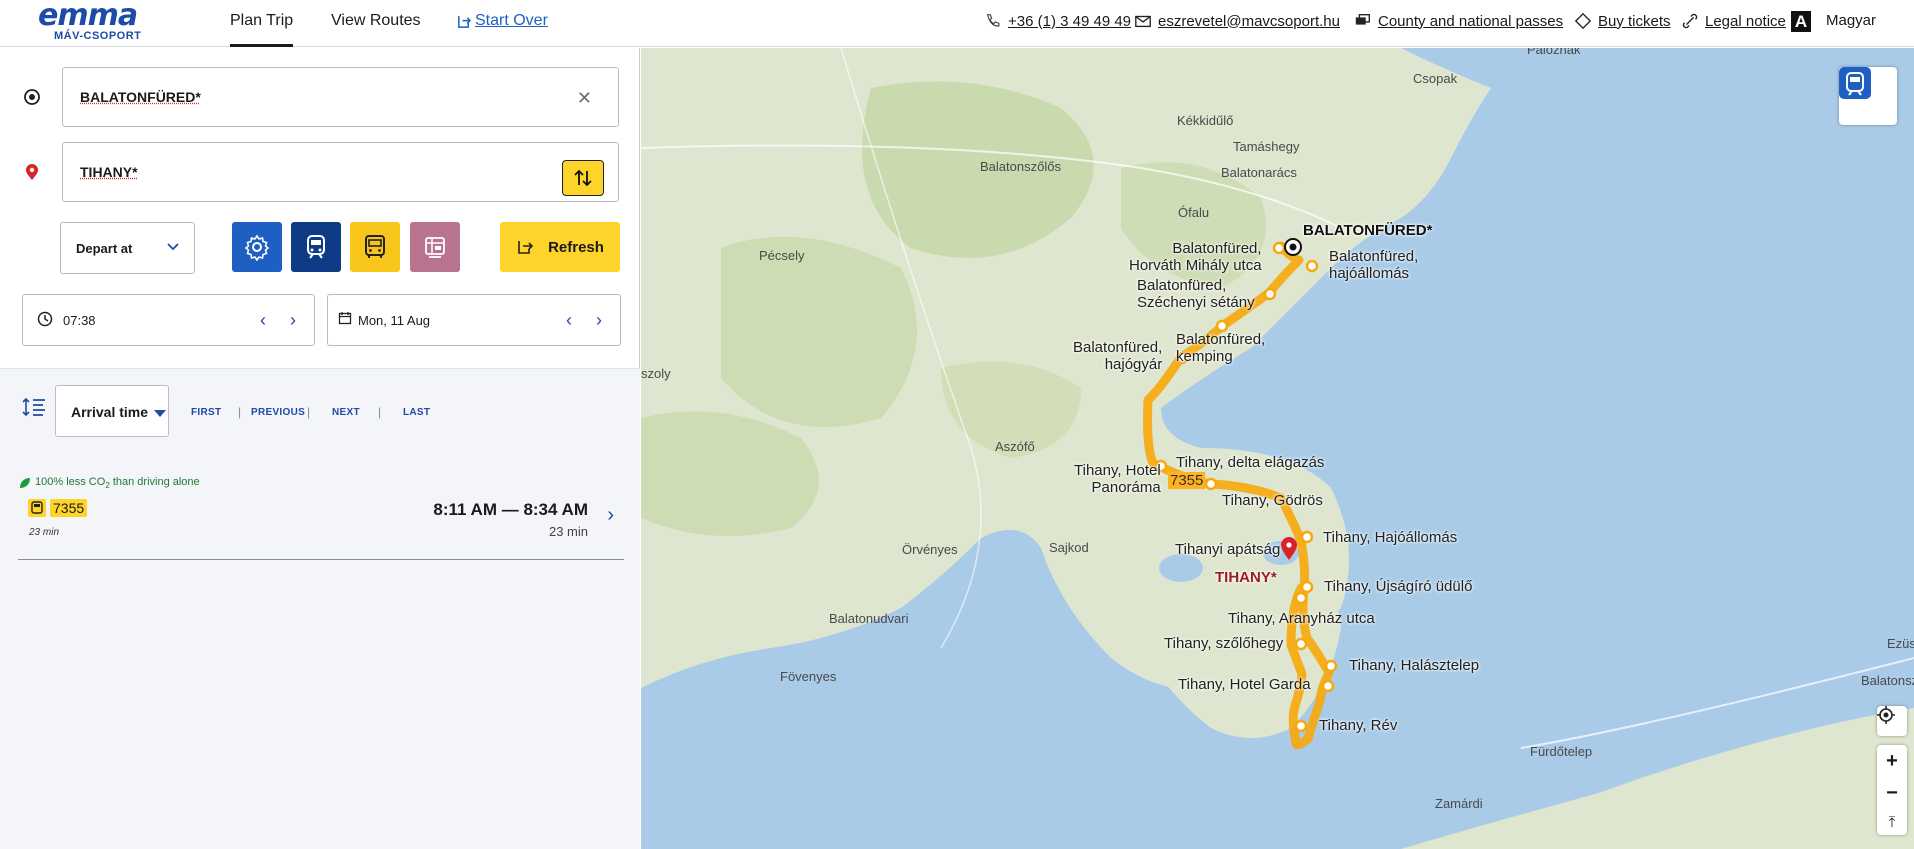  What do you see at coordinates (44, 532) in the screenshot?
I see `route-duration-short: 23 min` at bounding box center [44, 532].